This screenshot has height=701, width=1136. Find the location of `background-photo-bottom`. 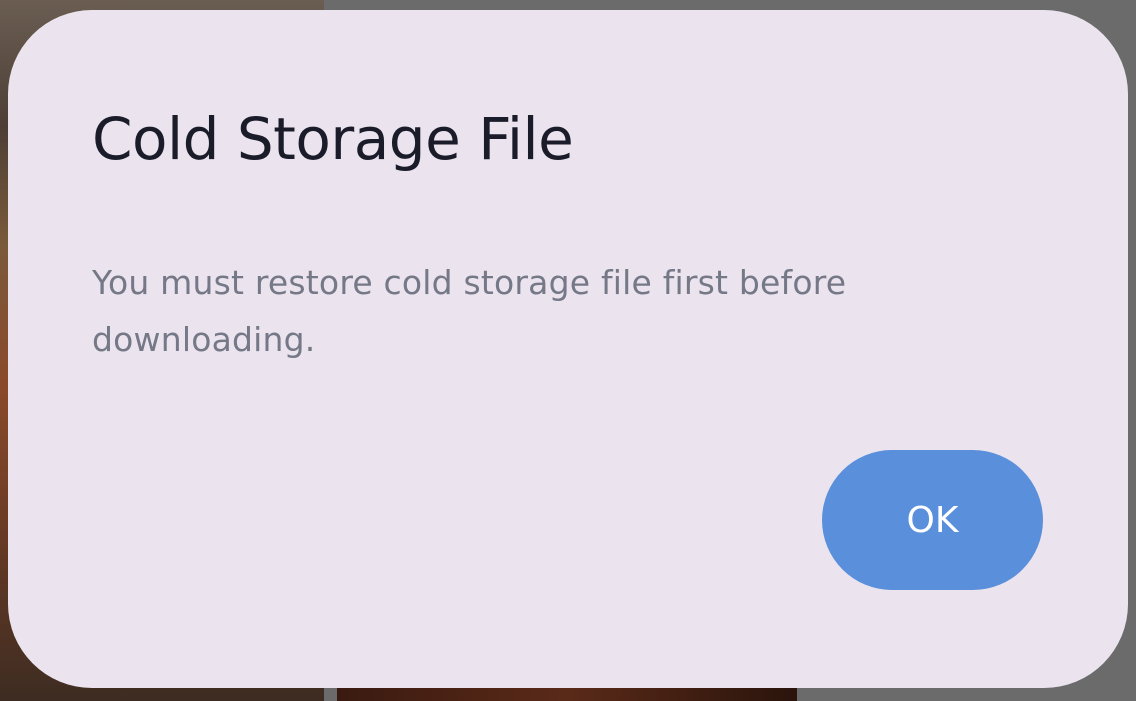

background-photo-bottom is located at coordinates (567, 693).